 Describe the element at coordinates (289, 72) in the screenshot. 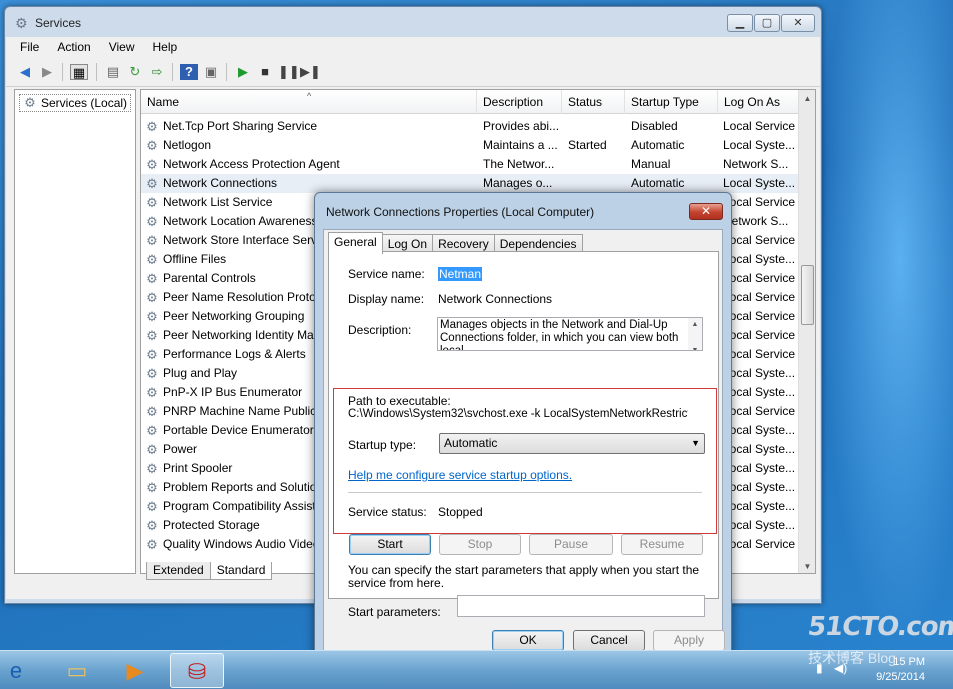

I see `pause-service-icon: ❚❚` at that location.